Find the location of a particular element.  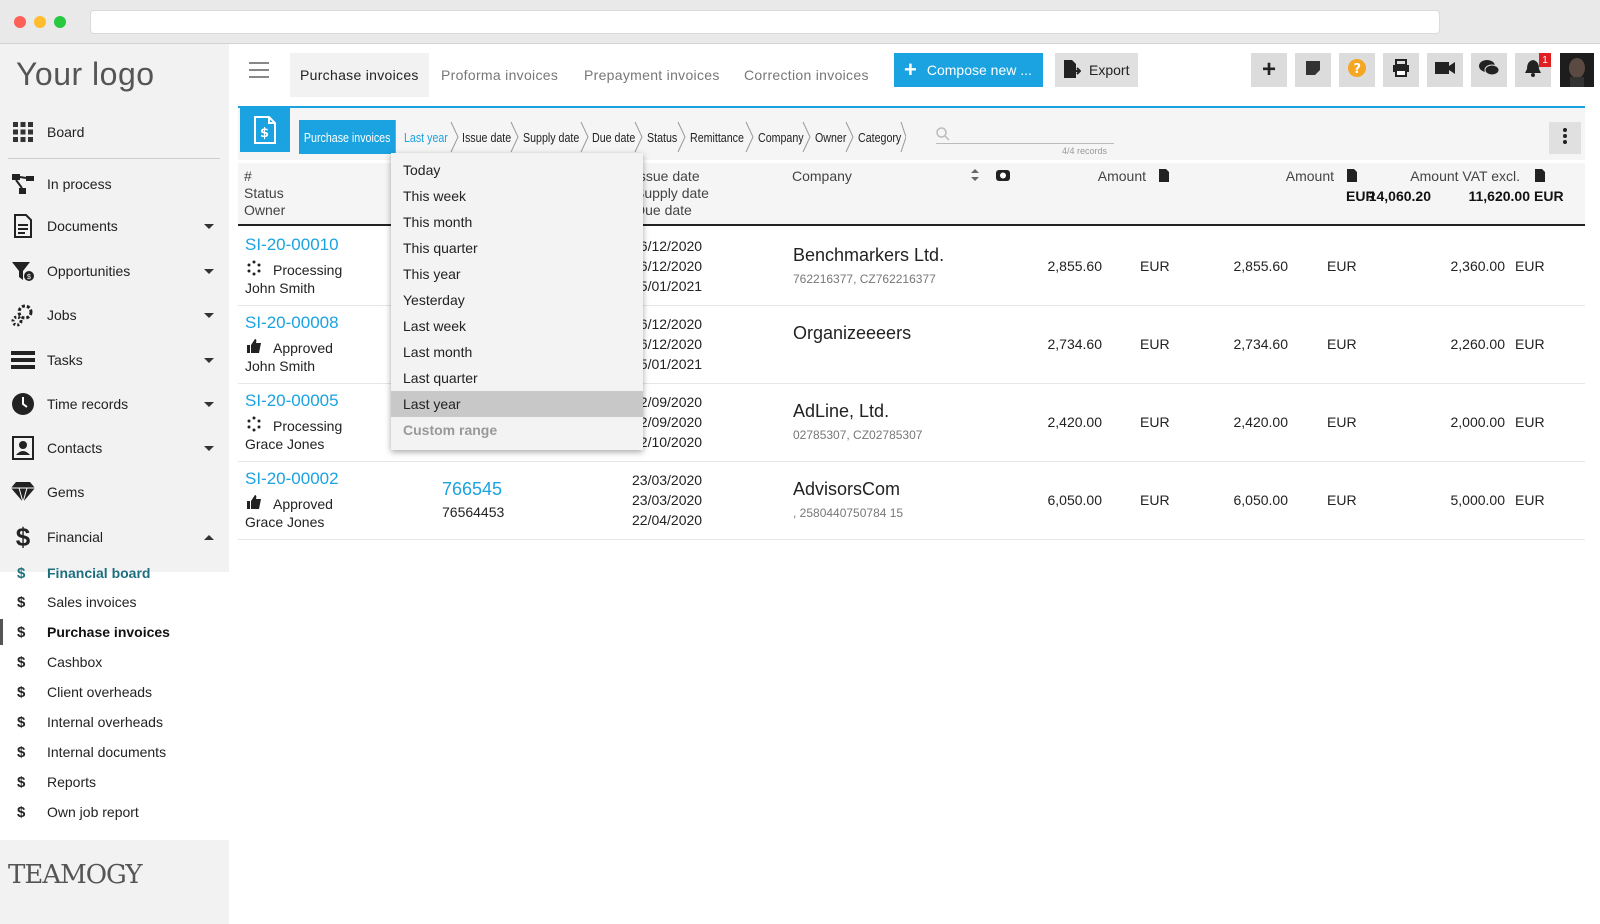

invoice-number-link: SI-20-00008 is located at coordinates (292, 323).